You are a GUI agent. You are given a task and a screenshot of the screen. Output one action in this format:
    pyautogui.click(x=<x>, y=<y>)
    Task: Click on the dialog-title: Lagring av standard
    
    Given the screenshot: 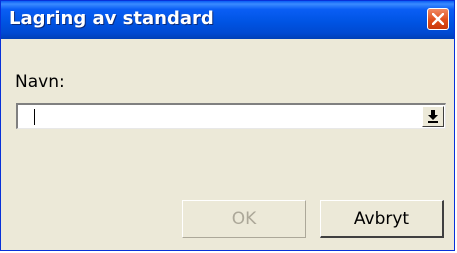 What is the action you would take?
    pyautogui.click(x=111, y=18)
    